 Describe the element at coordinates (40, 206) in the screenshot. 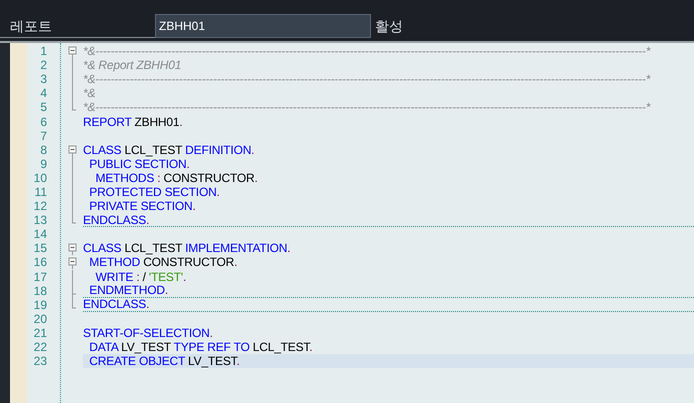

I see `line-number: 12` at that location.